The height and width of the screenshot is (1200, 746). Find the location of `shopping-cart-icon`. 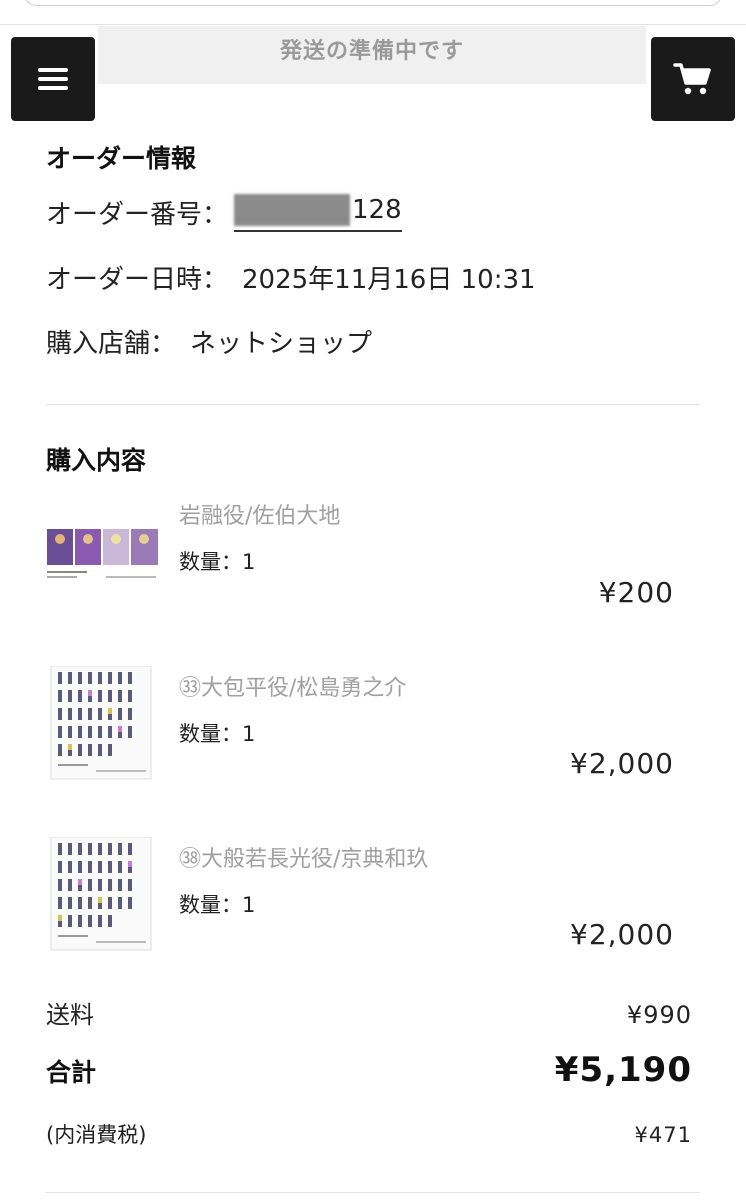

shopping-cart-icon is located at coordinates (692, 79).